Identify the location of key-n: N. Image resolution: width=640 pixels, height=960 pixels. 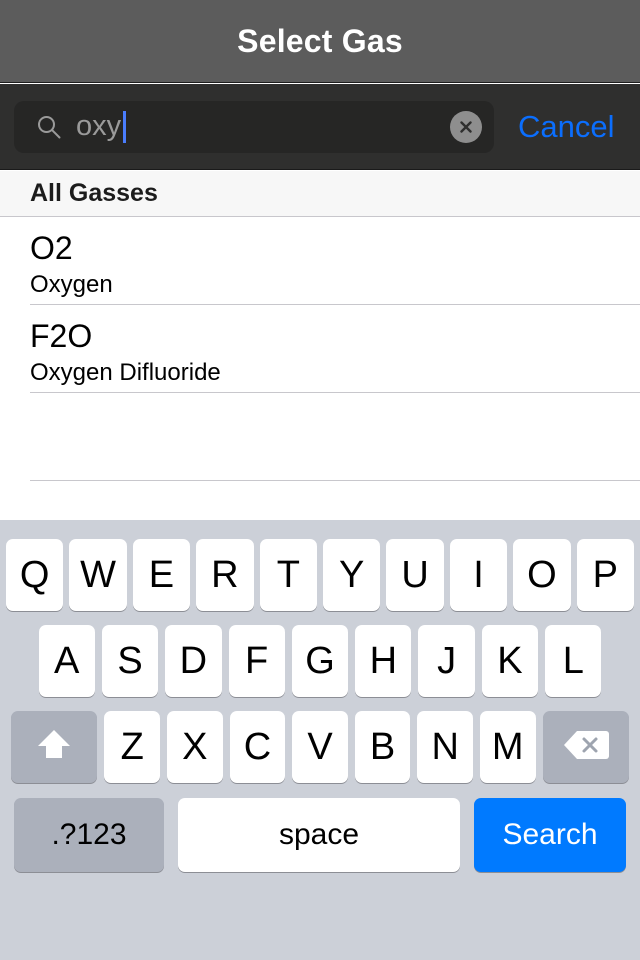
(445, 747).